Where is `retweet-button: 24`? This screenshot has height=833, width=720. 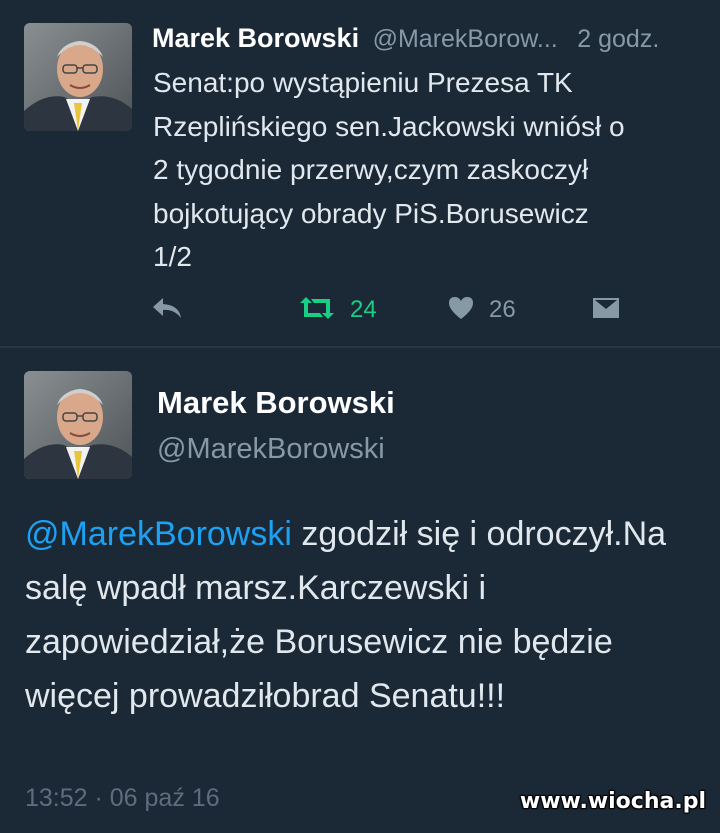
retweet-button: 24 is located at coordinates (337, 310).